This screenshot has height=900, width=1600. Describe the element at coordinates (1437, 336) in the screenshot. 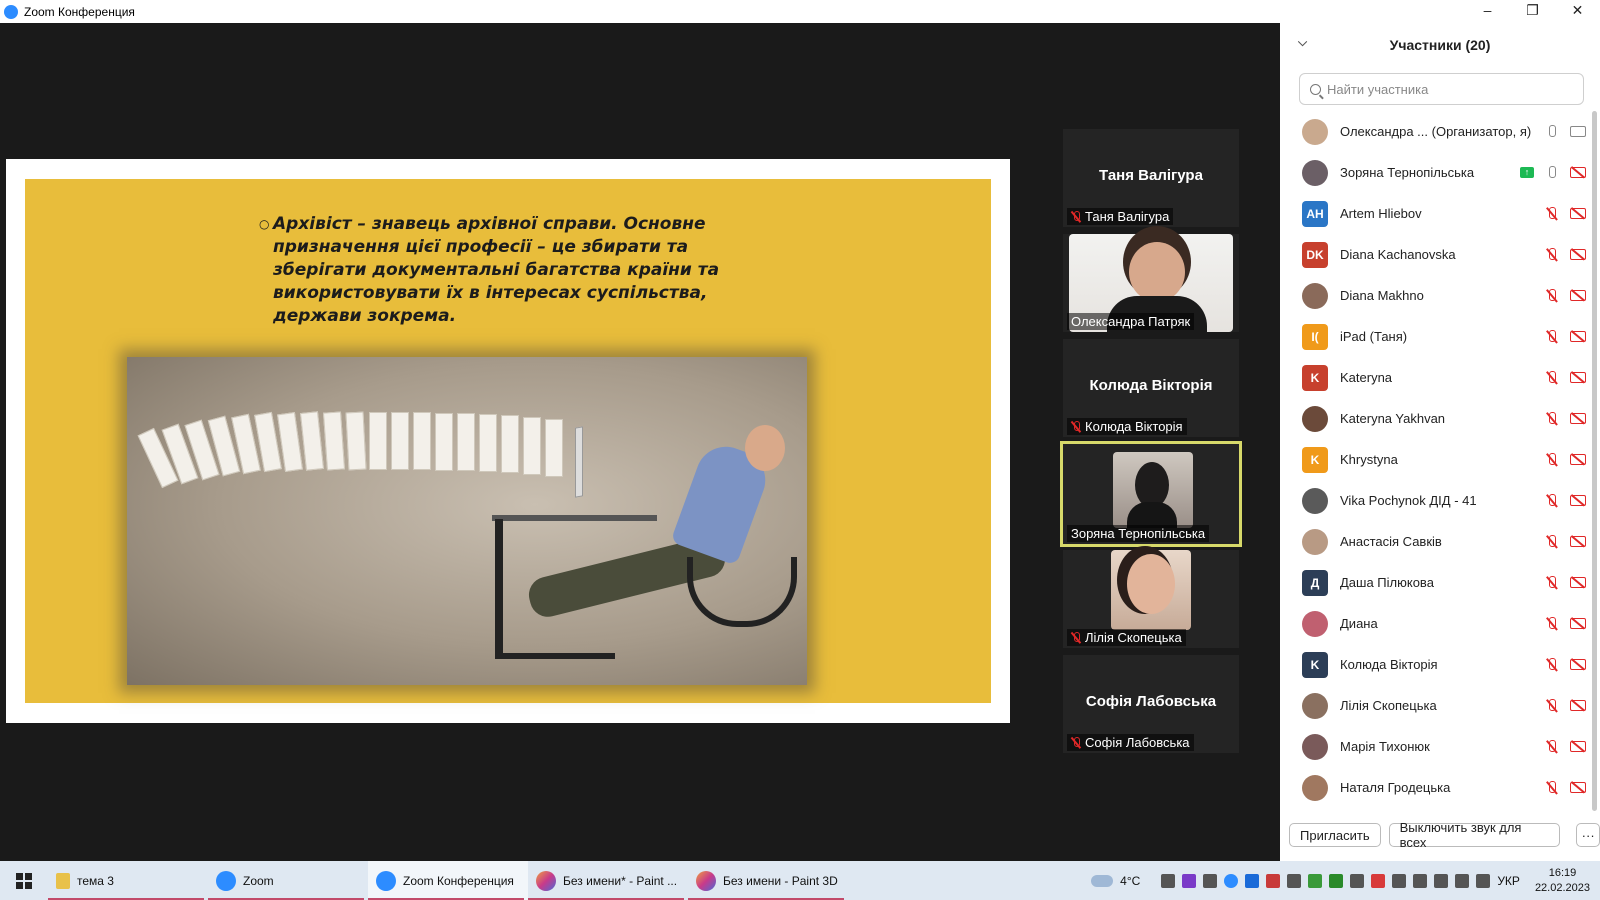

I see `participant-row: I(iPad (Таня)` at that location.